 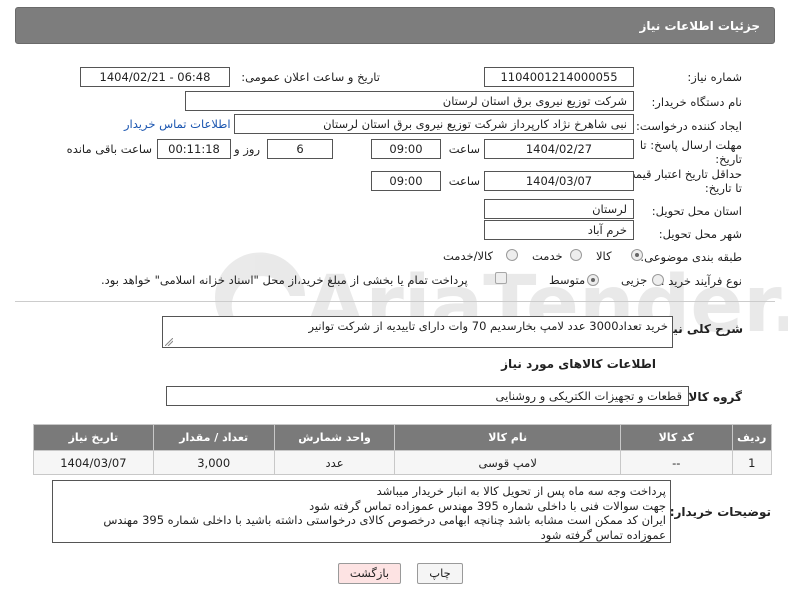 What do you see at coordinates (593, 280) in the screenshot?
I see `purchase-radio-medium` at bounding box center [593, 280].